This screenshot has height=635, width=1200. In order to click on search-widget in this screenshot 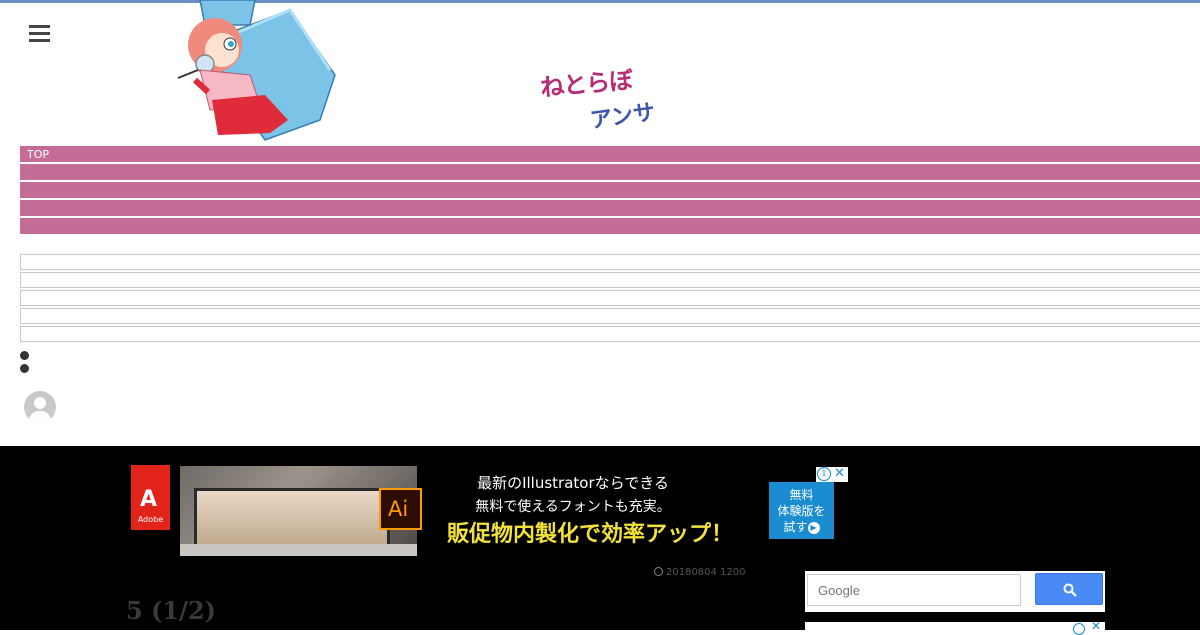, I will do `click(955, 591)`.